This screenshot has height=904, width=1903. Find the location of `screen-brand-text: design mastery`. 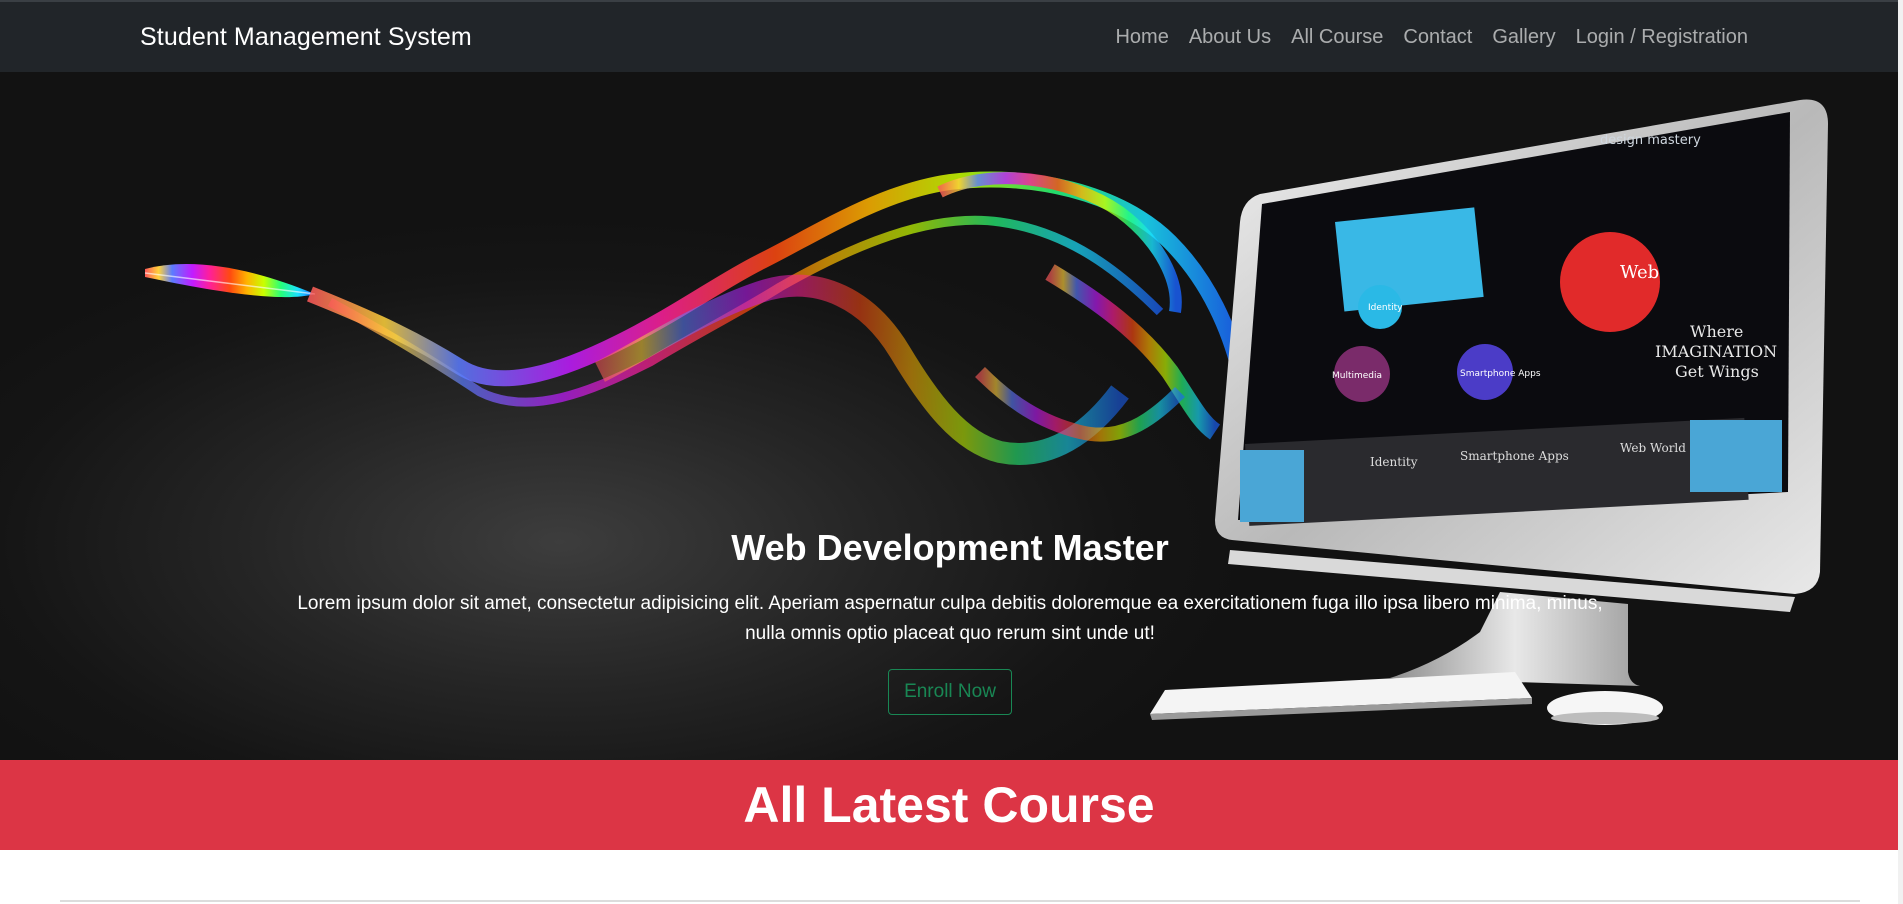

screen-brand-text: design mastery is located at coordinates (1650, 140).